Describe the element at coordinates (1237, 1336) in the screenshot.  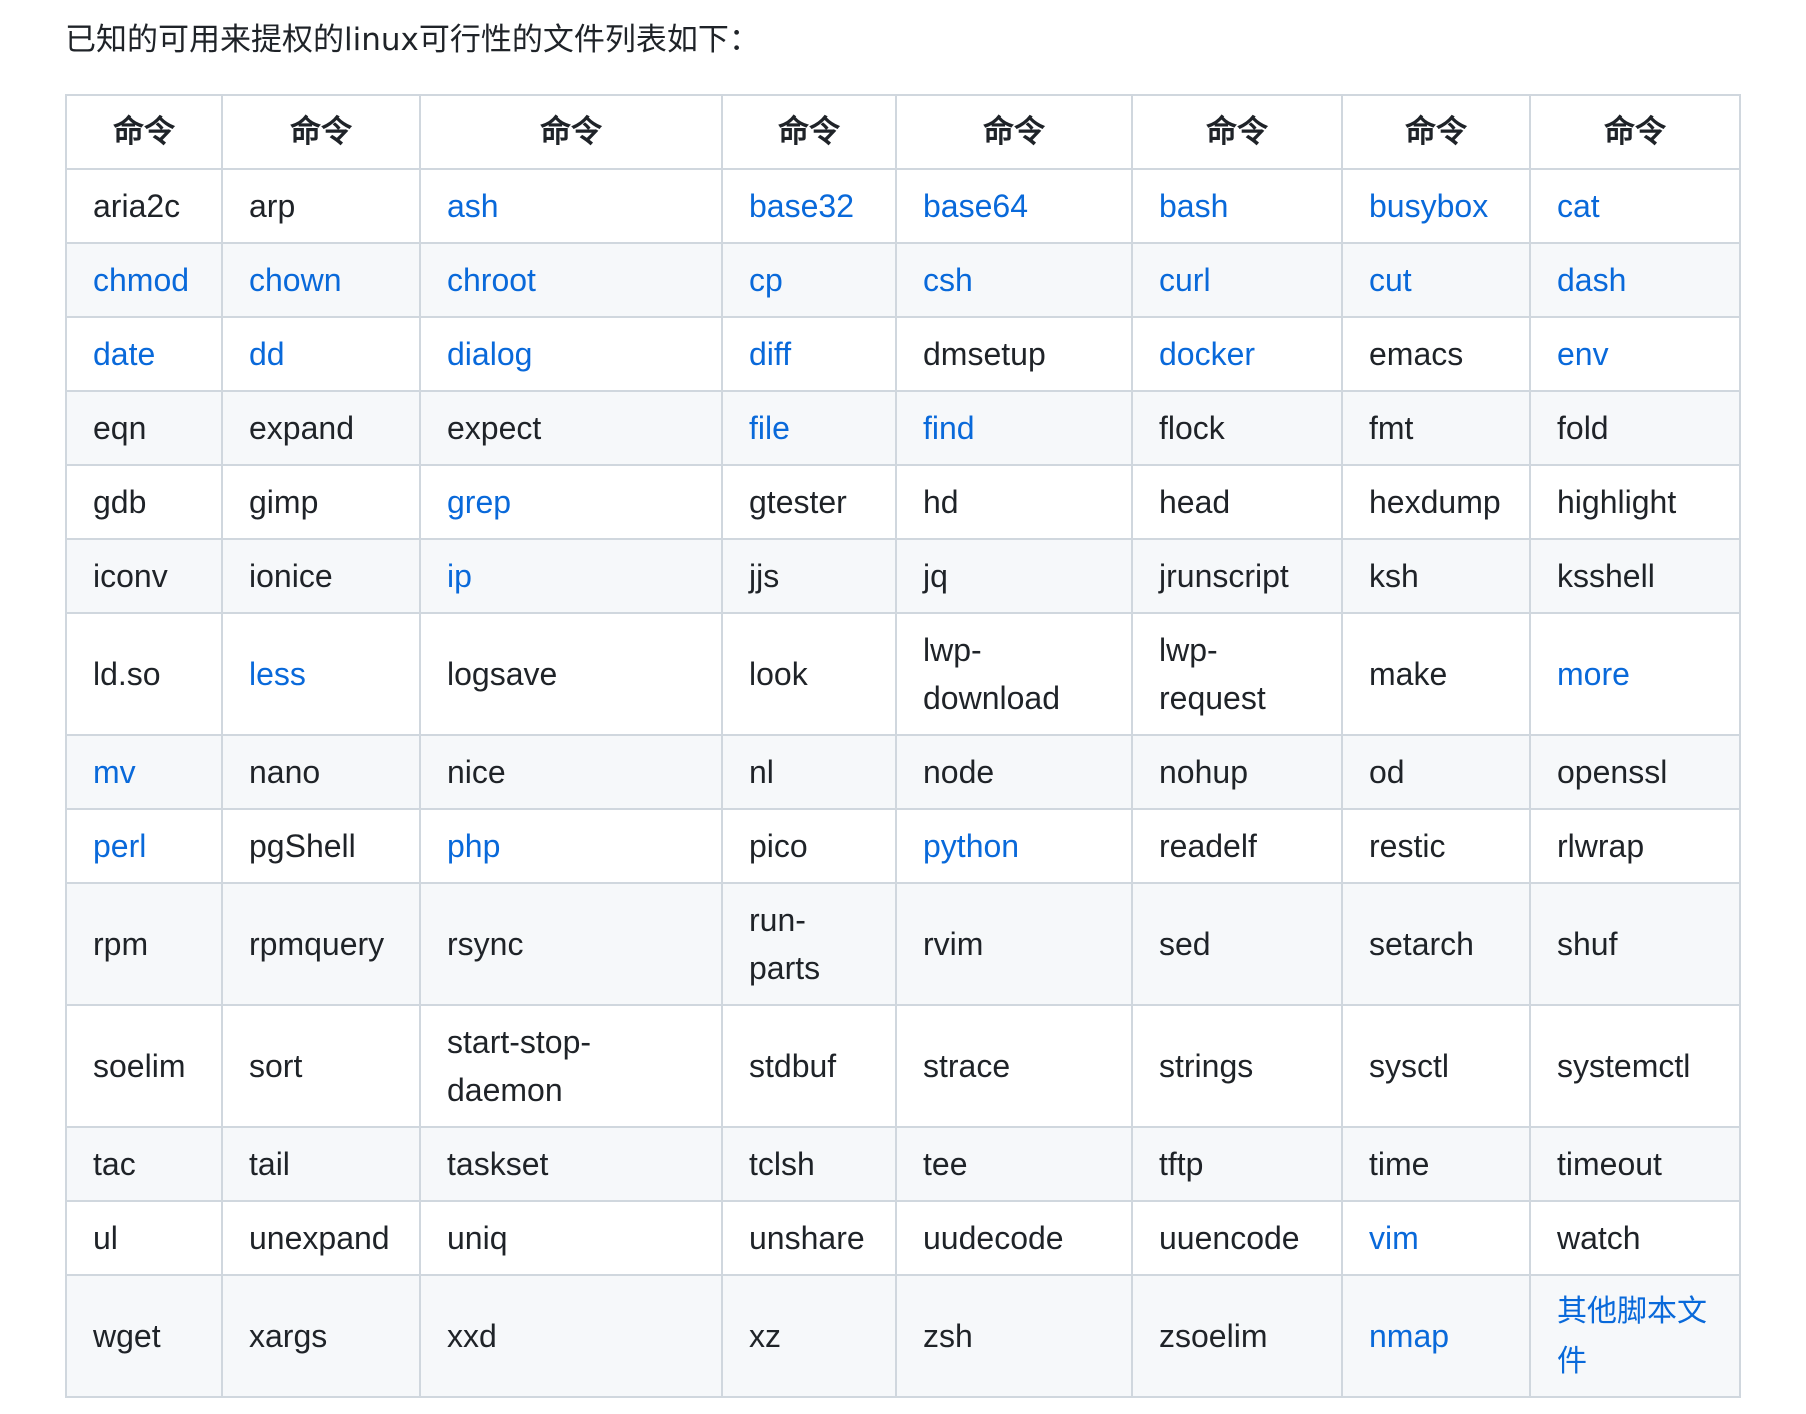
I see `table-cell: zsoelim` at that location.